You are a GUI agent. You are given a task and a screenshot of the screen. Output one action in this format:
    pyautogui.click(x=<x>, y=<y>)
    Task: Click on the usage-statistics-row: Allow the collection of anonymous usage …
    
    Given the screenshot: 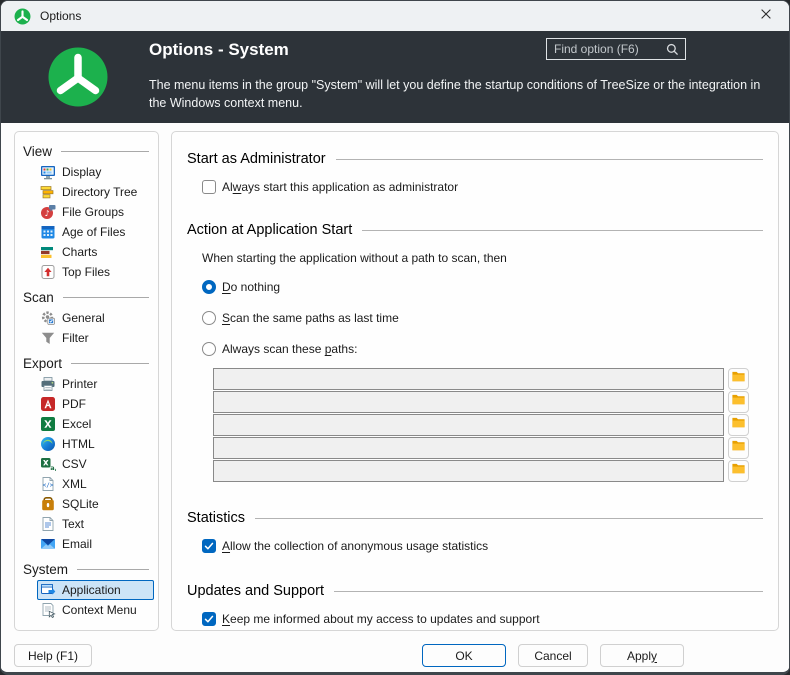 What is the action you would take?
    pyautogui.click(x=482, y=546)
    